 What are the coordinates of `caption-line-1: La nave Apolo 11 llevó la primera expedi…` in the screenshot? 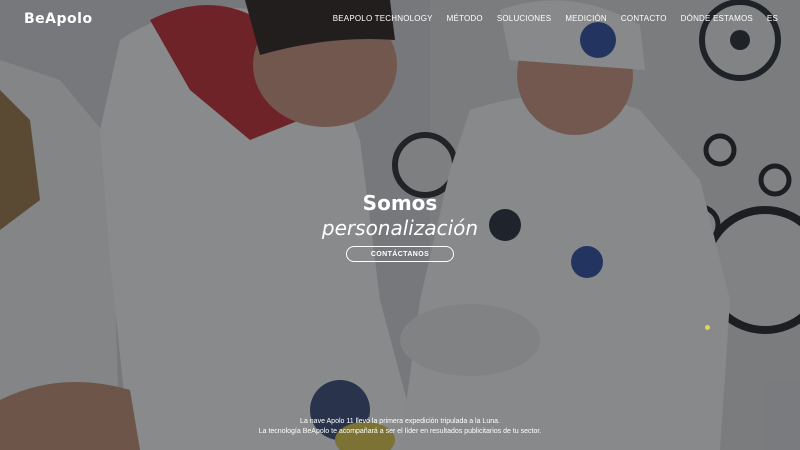 It's located at (400, 421).